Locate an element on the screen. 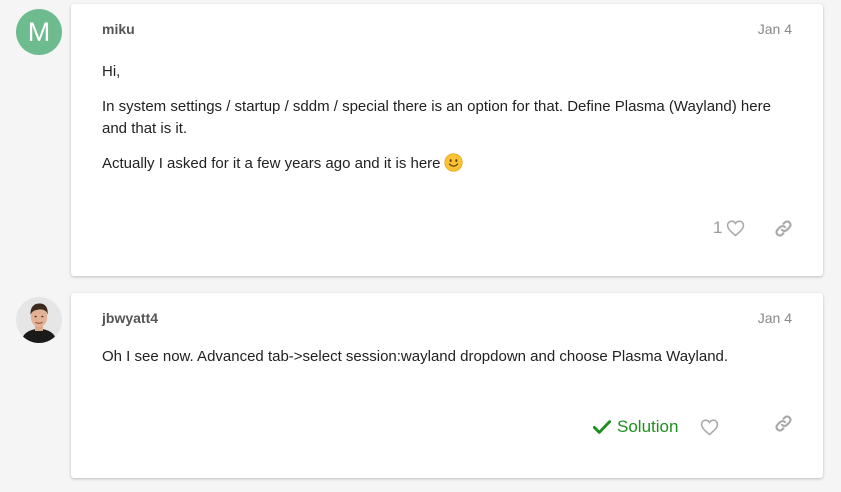 Image resolution: width=841 pixels, height=492 pixels. solution-button: Solution is located at coordinates (635, 427).